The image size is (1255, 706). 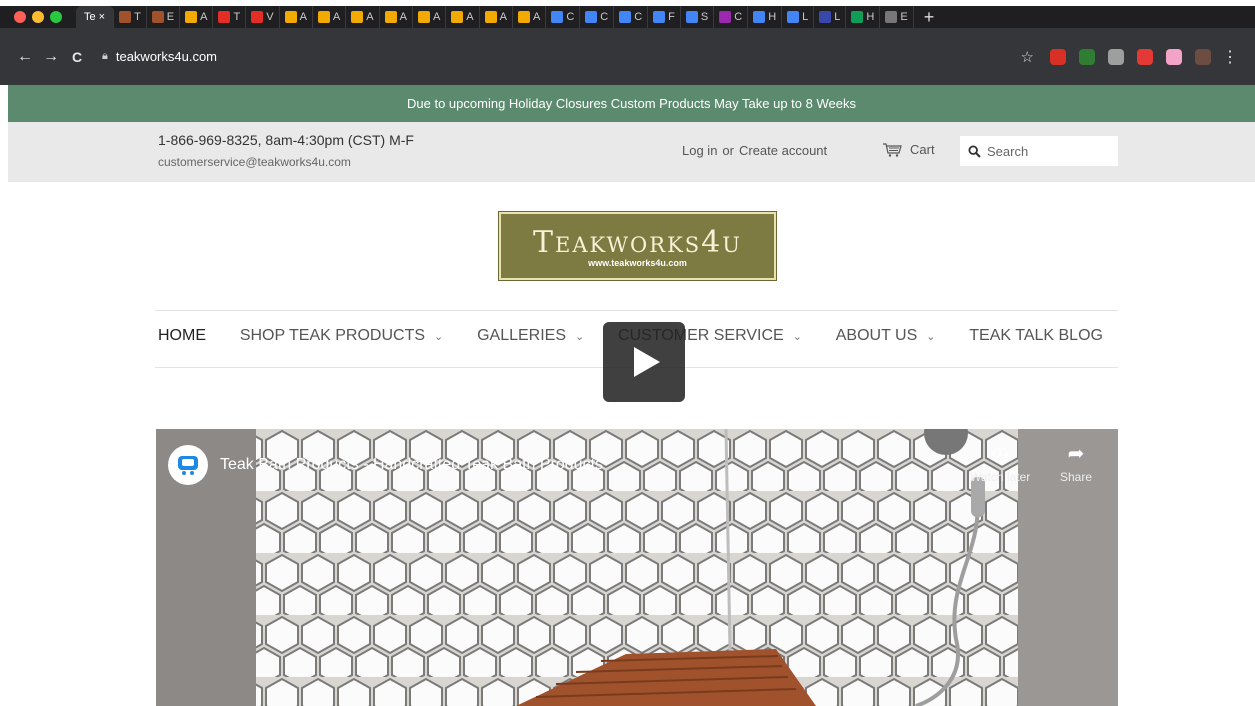 I want to click on nav-item-shop: SHOP TEAK PRODUCTS ⌄, so click(x=341, y=336).